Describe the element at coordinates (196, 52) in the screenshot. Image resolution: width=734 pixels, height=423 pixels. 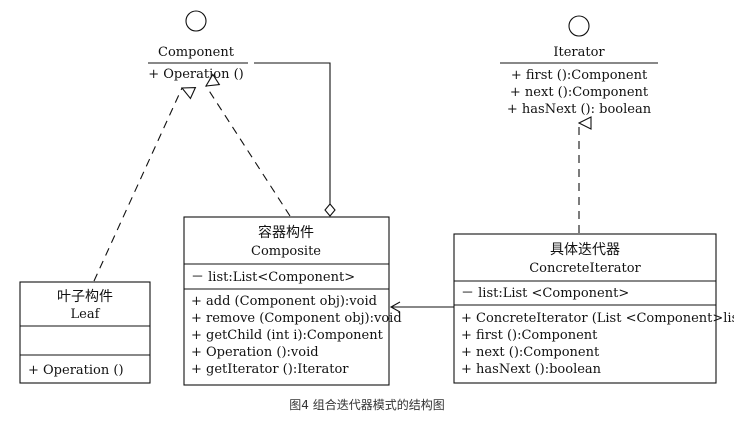
I see `component-name: Component` at that location.